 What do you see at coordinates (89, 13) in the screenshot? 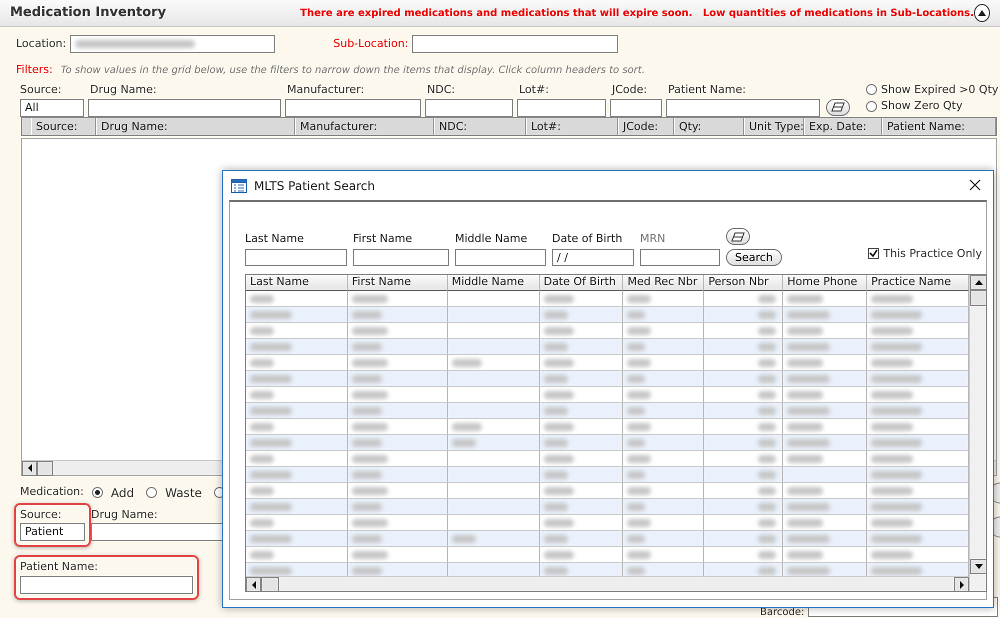
I see `page-title: Medication Inventory` at bounding box center [89, 13].